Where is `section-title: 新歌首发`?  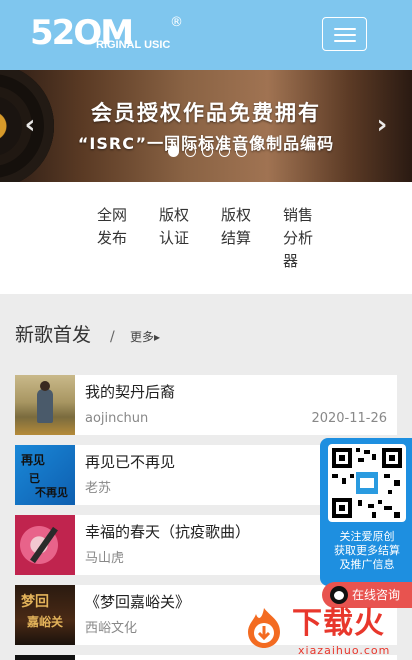 section-title: 新歌首发 is located at coordinates (53, 335).